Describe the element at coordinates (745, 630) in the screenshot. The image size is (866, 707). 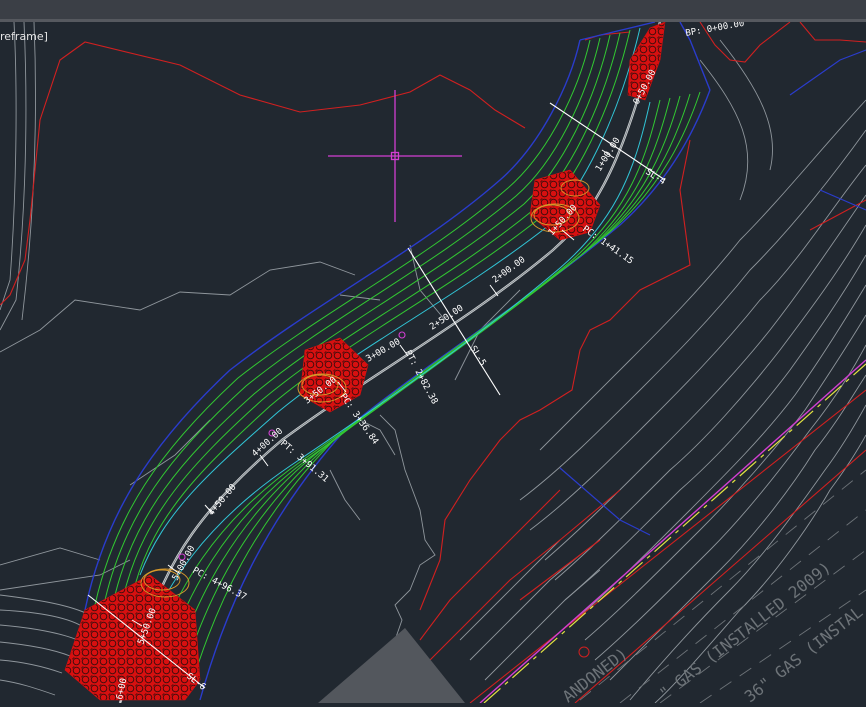
I see `label-gas-2009: " GAS (INSTALLED 2009)` at that location.